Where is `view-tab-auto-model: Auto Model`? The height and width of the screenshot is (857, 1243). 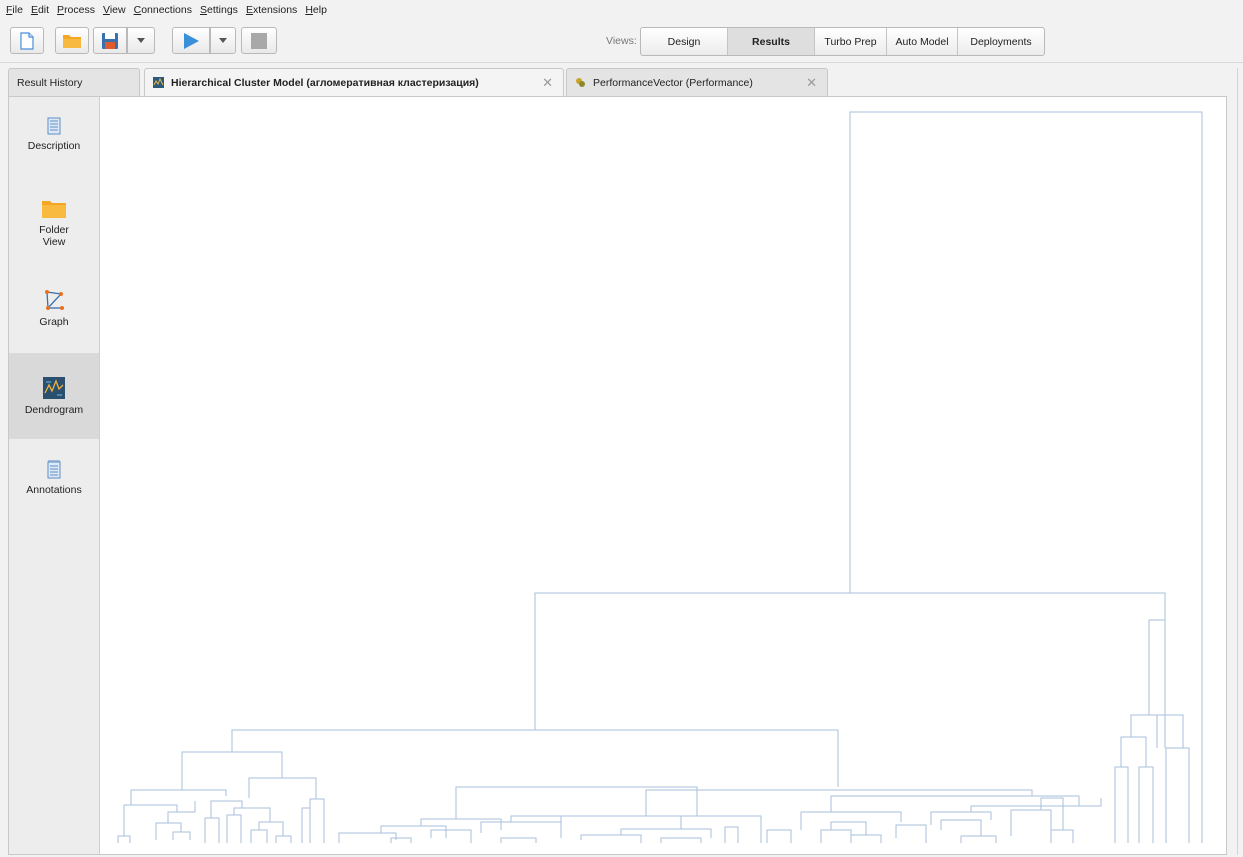
view-tab-auto-model: Auto Model is located at coordinates (922, 41).